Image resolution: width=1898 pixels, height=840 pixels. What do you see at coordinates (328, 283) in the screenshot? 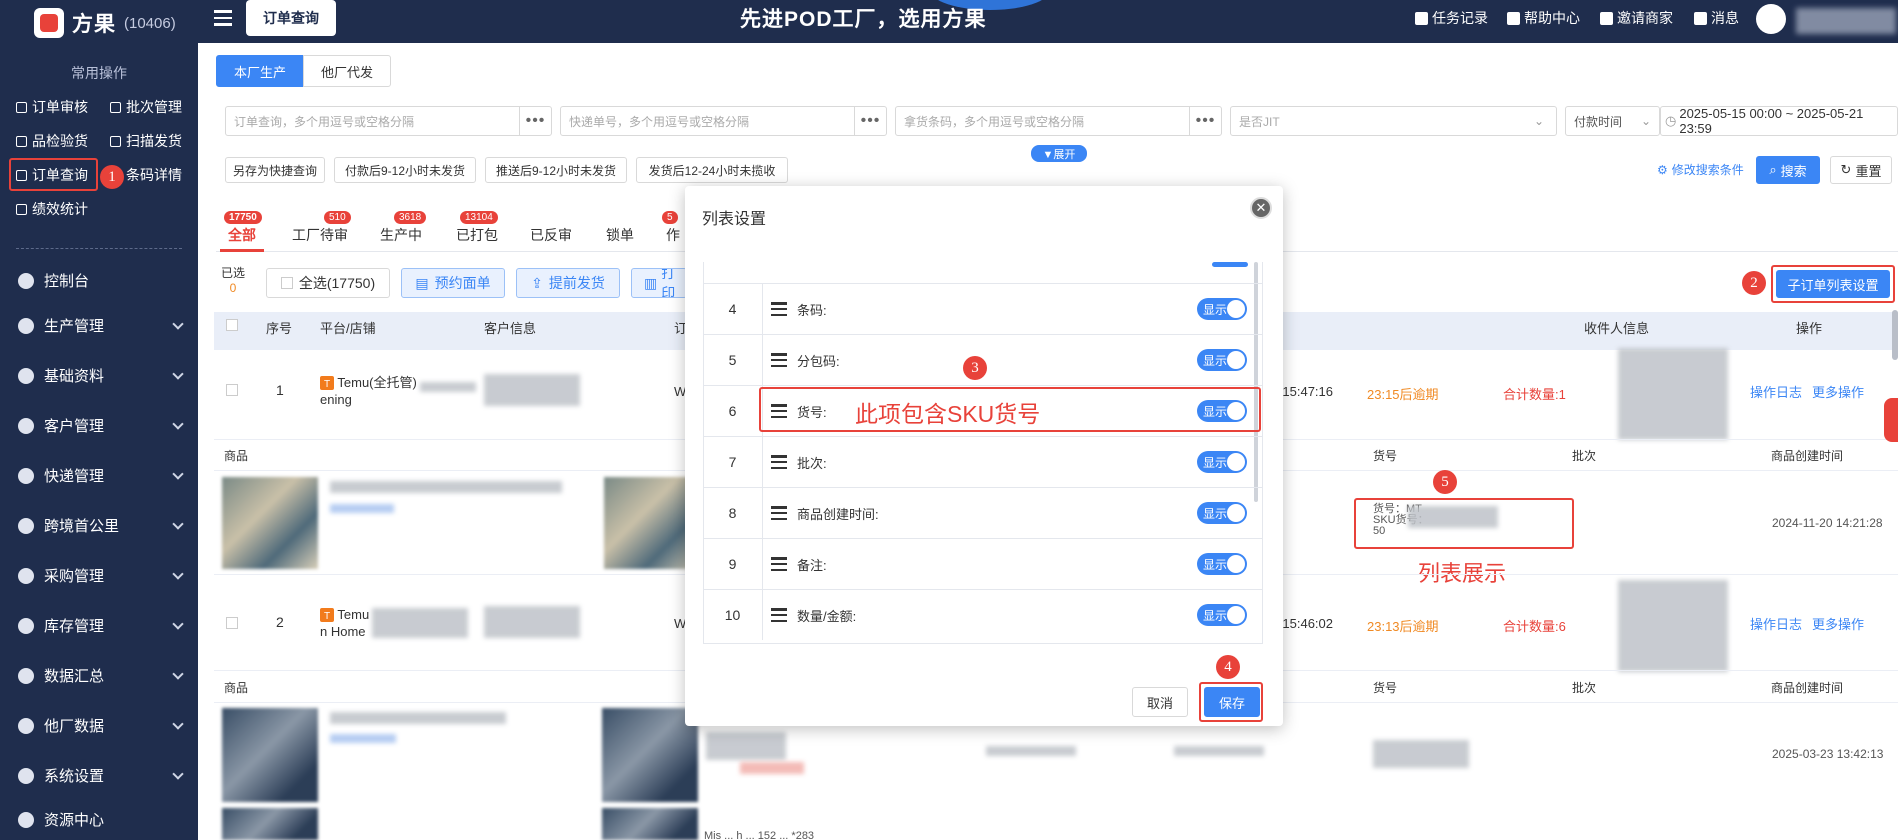
I see `select-all-button: 全选(17750)` at bounding box center [328, 283].